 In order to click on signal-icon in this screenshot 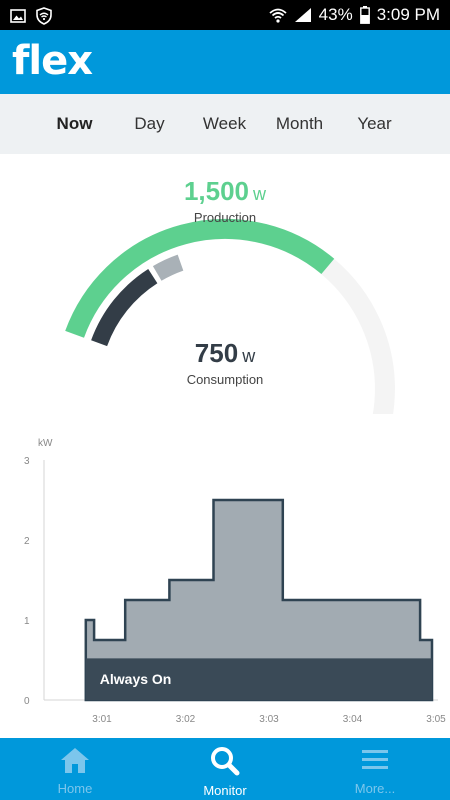, I will do `click(302, 15)`.